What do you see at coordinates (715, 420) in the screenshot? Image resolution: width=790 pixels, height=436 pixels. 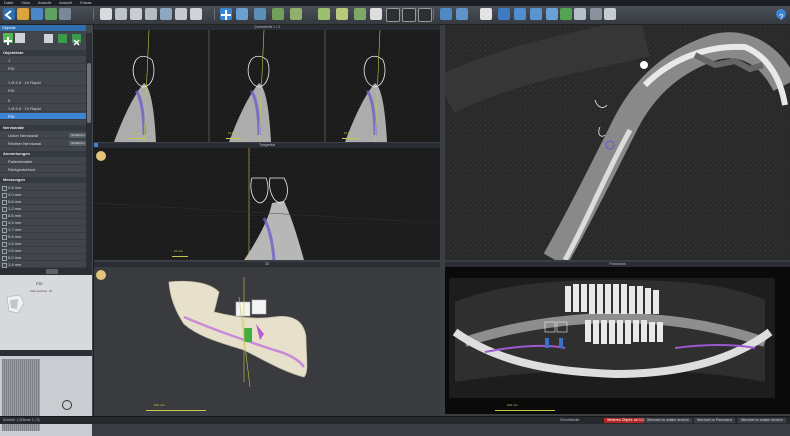 I see `status-switch-panorama: Wechsel zu Panorama` at bounding box center [715, 420].